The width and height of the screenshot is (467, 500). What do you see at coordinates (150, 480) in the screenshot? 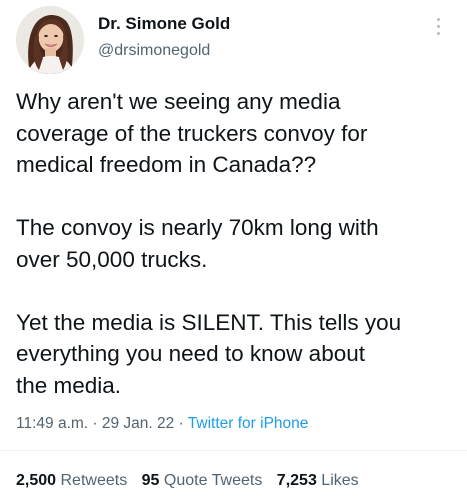
I see `quote-tweets-count: 95` at bounding box center [150, 480].